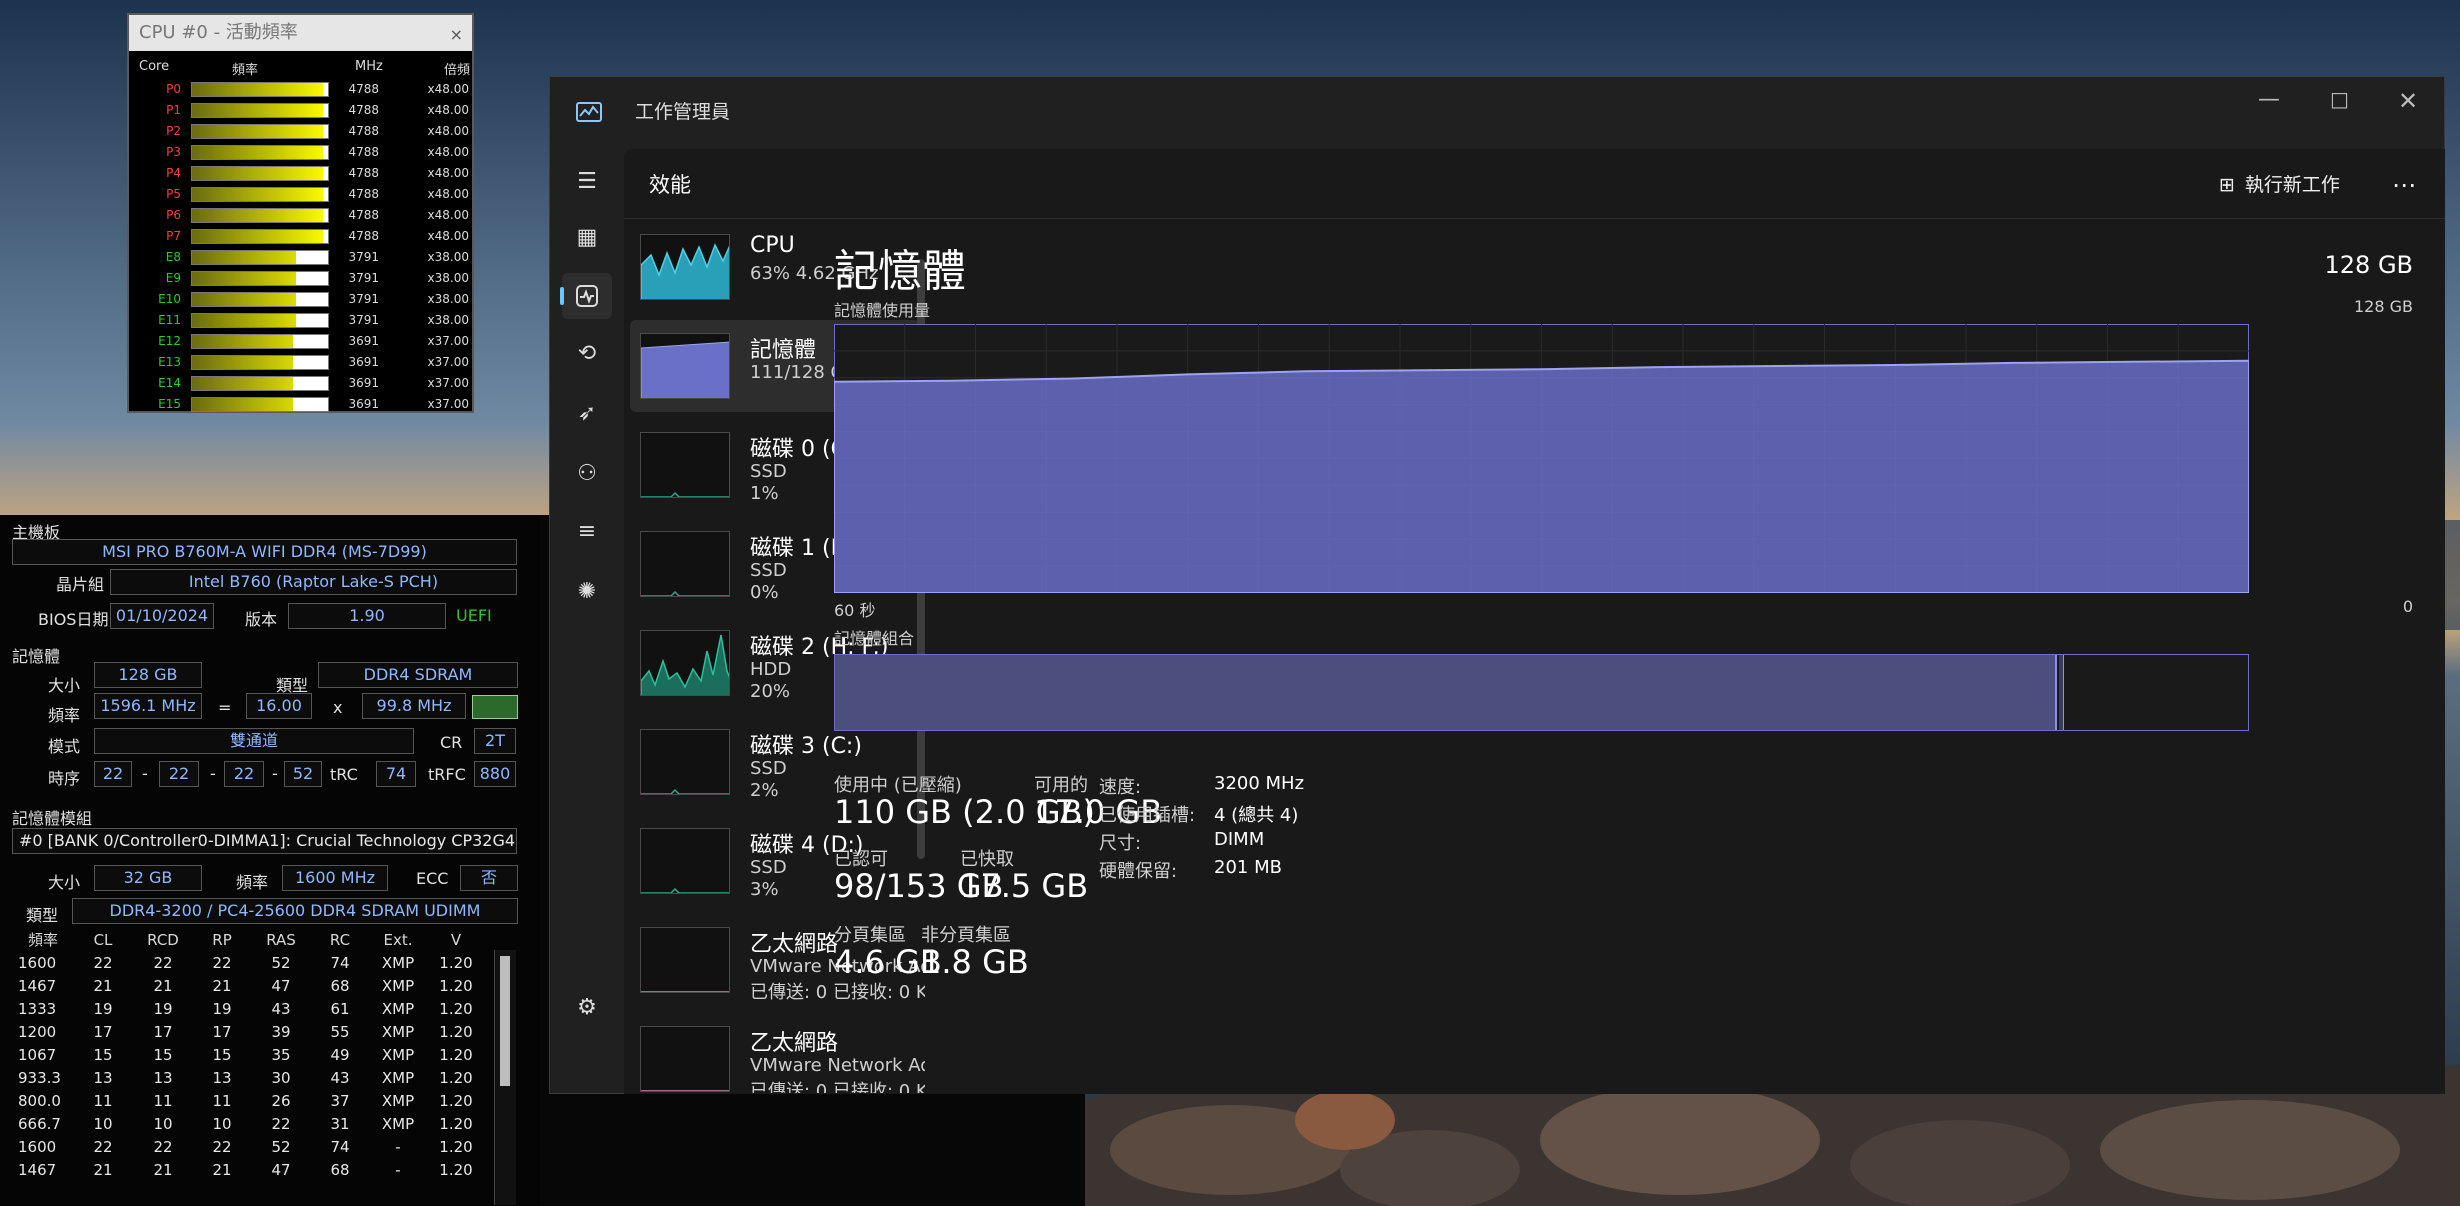  Describe the element at coordinates (301, 131) in the screenshot. I see `core-row: P2 4788 x48.00` at that location.